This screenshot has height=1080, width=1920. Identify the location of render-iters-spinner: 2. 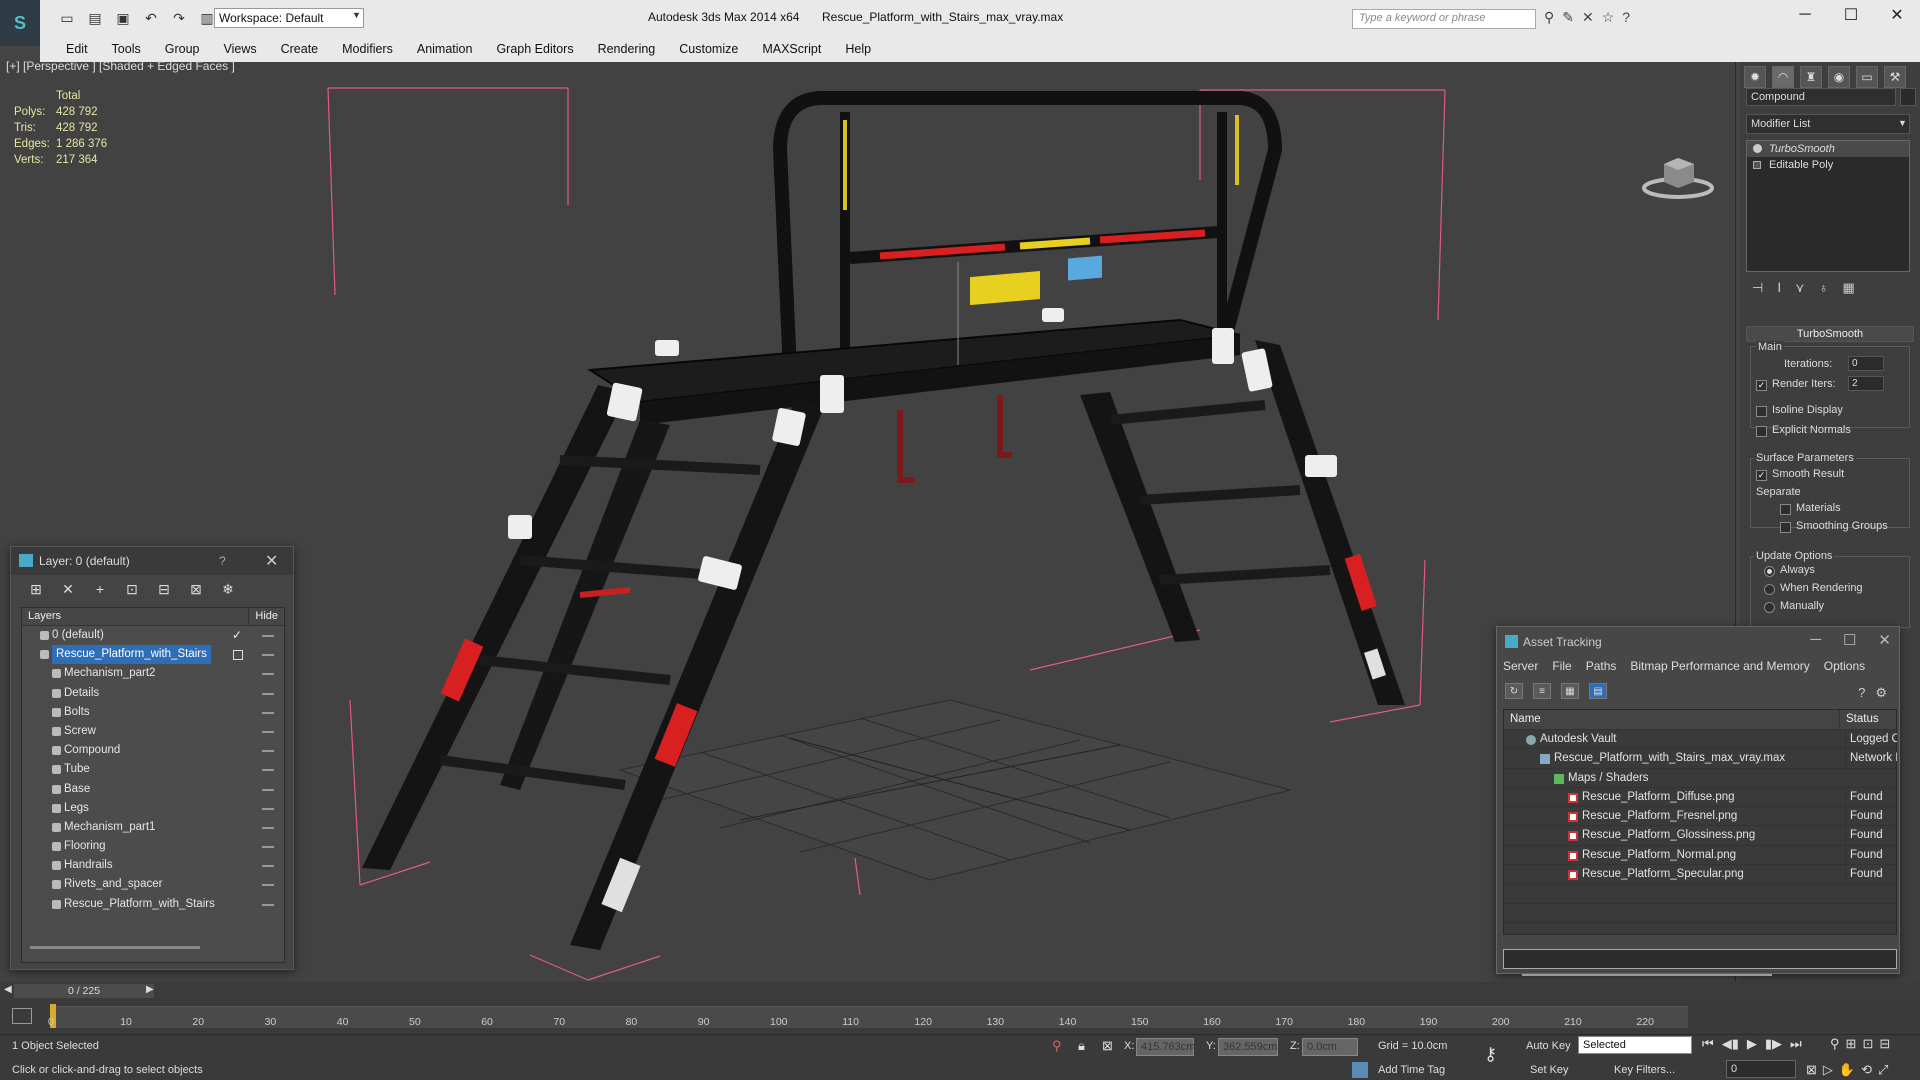
(1866, 383).